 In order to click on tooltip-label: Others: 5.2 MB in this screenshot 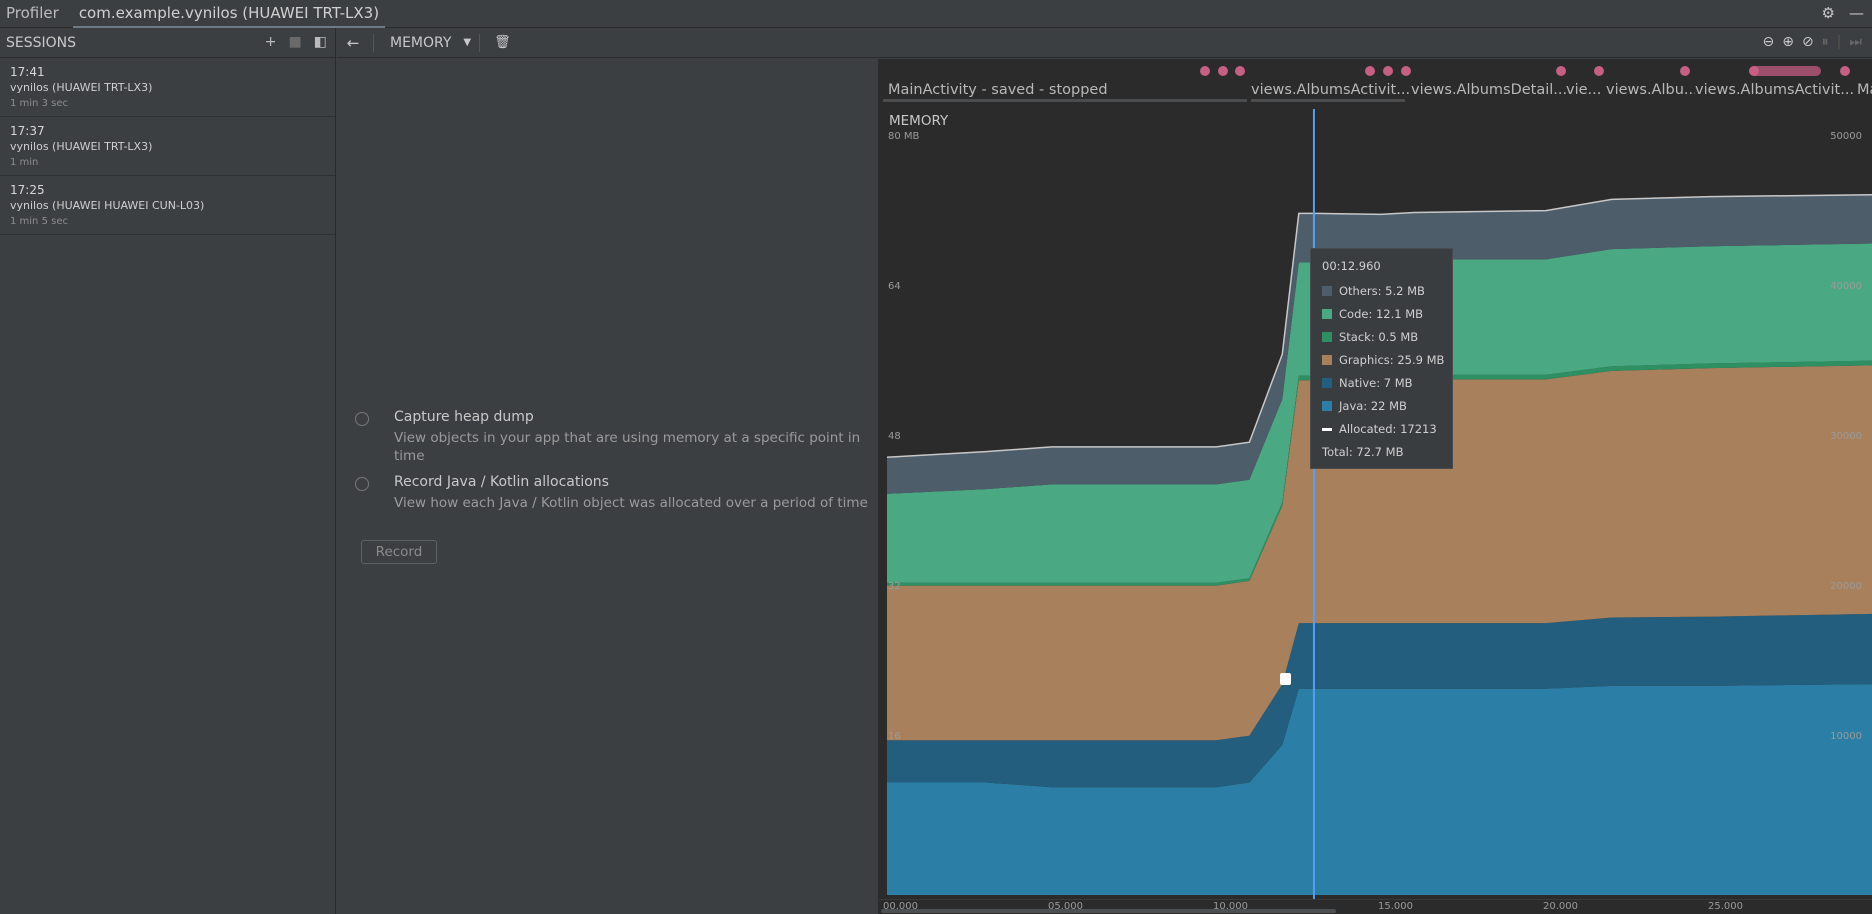, I will do `click(1382, 291)`.